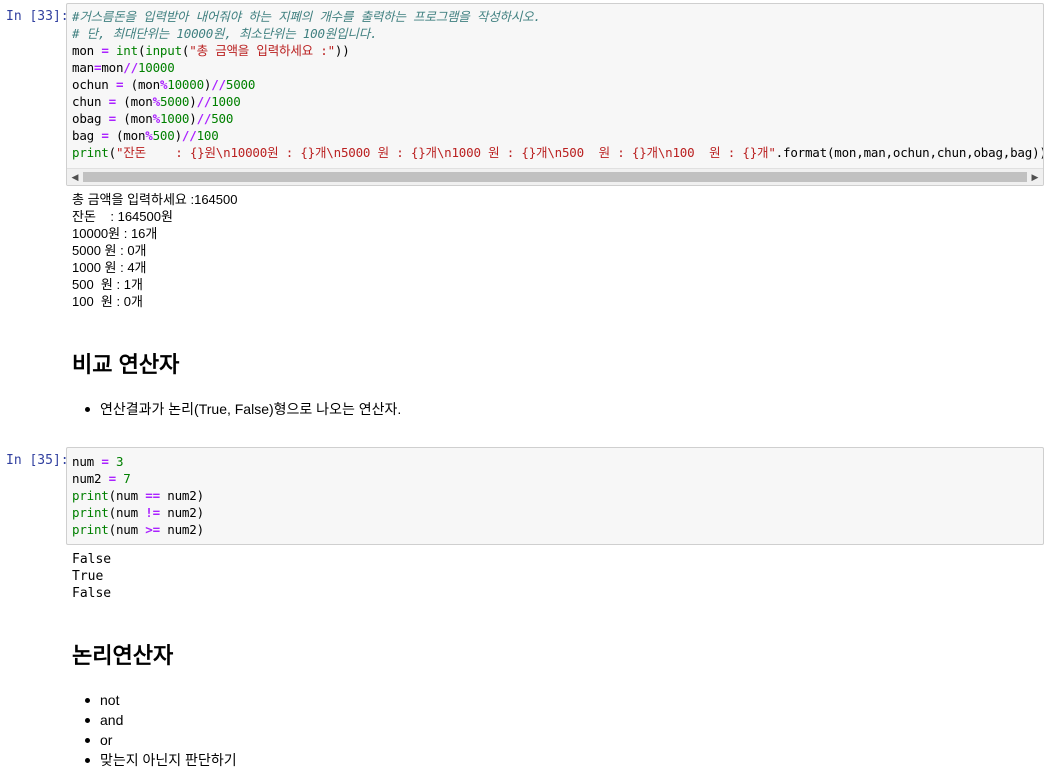 Image resolution: width=1052 pixels, height=771 pixels. What do you see at coordinates (207, 135) in the screenshot?
I see `code-token: 100` at bounding box center [207, 135].